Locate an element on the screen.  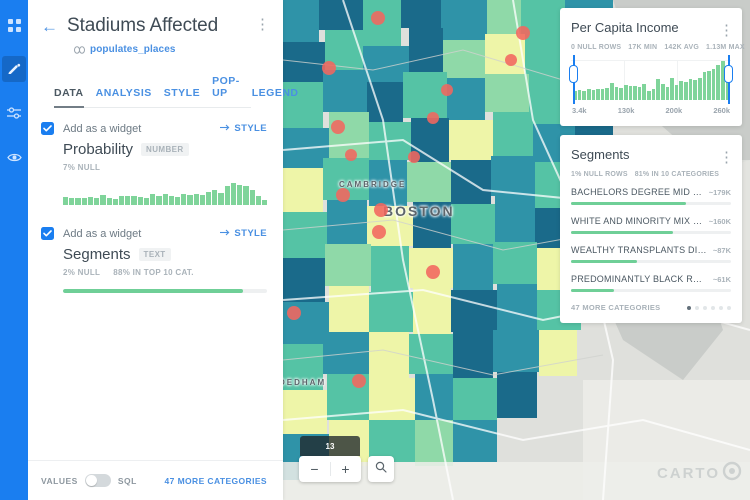
arrow-right-icon is located at coordinates (225, 233).